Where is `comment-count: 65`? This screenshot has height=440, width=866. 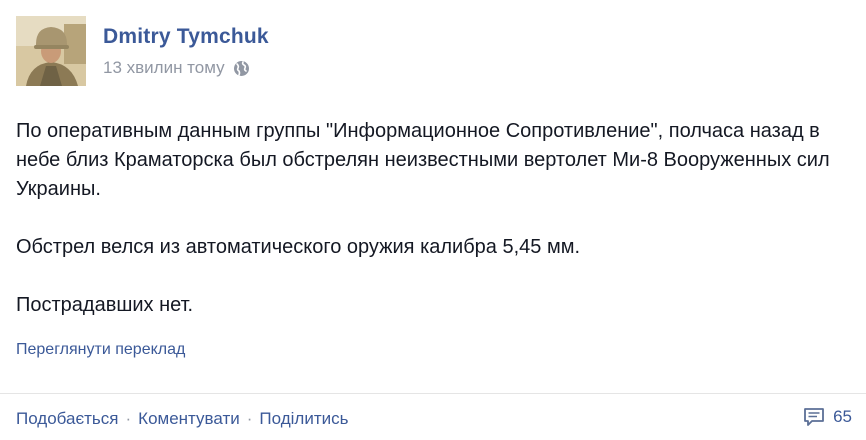 comment-count: 65 is located at coordinates (827, 417).